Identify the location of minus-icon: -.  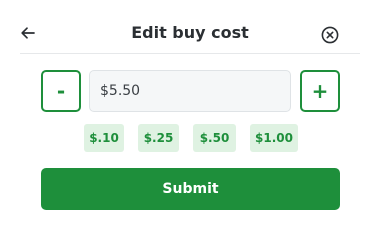
(61, 91).